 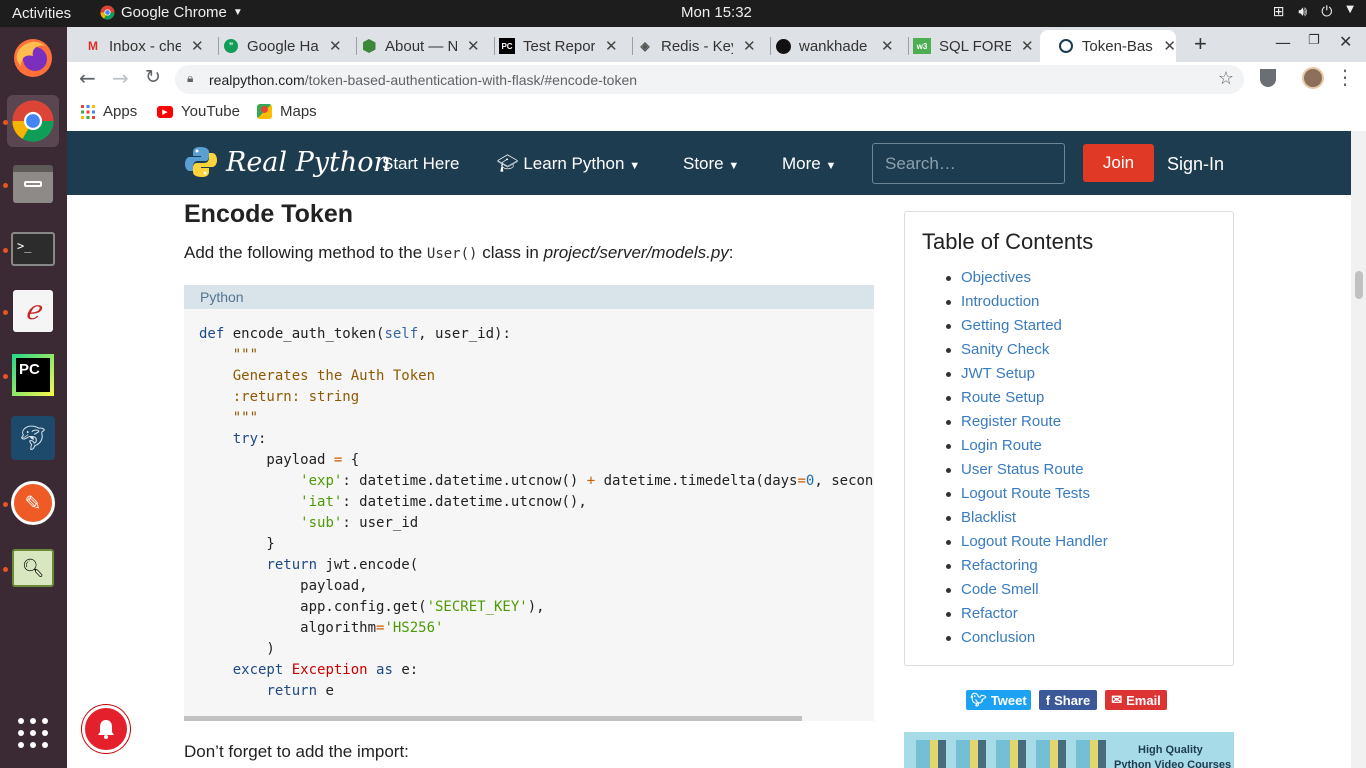 I want to click on nav-store: Store ▼, so click(x=711, y=164).